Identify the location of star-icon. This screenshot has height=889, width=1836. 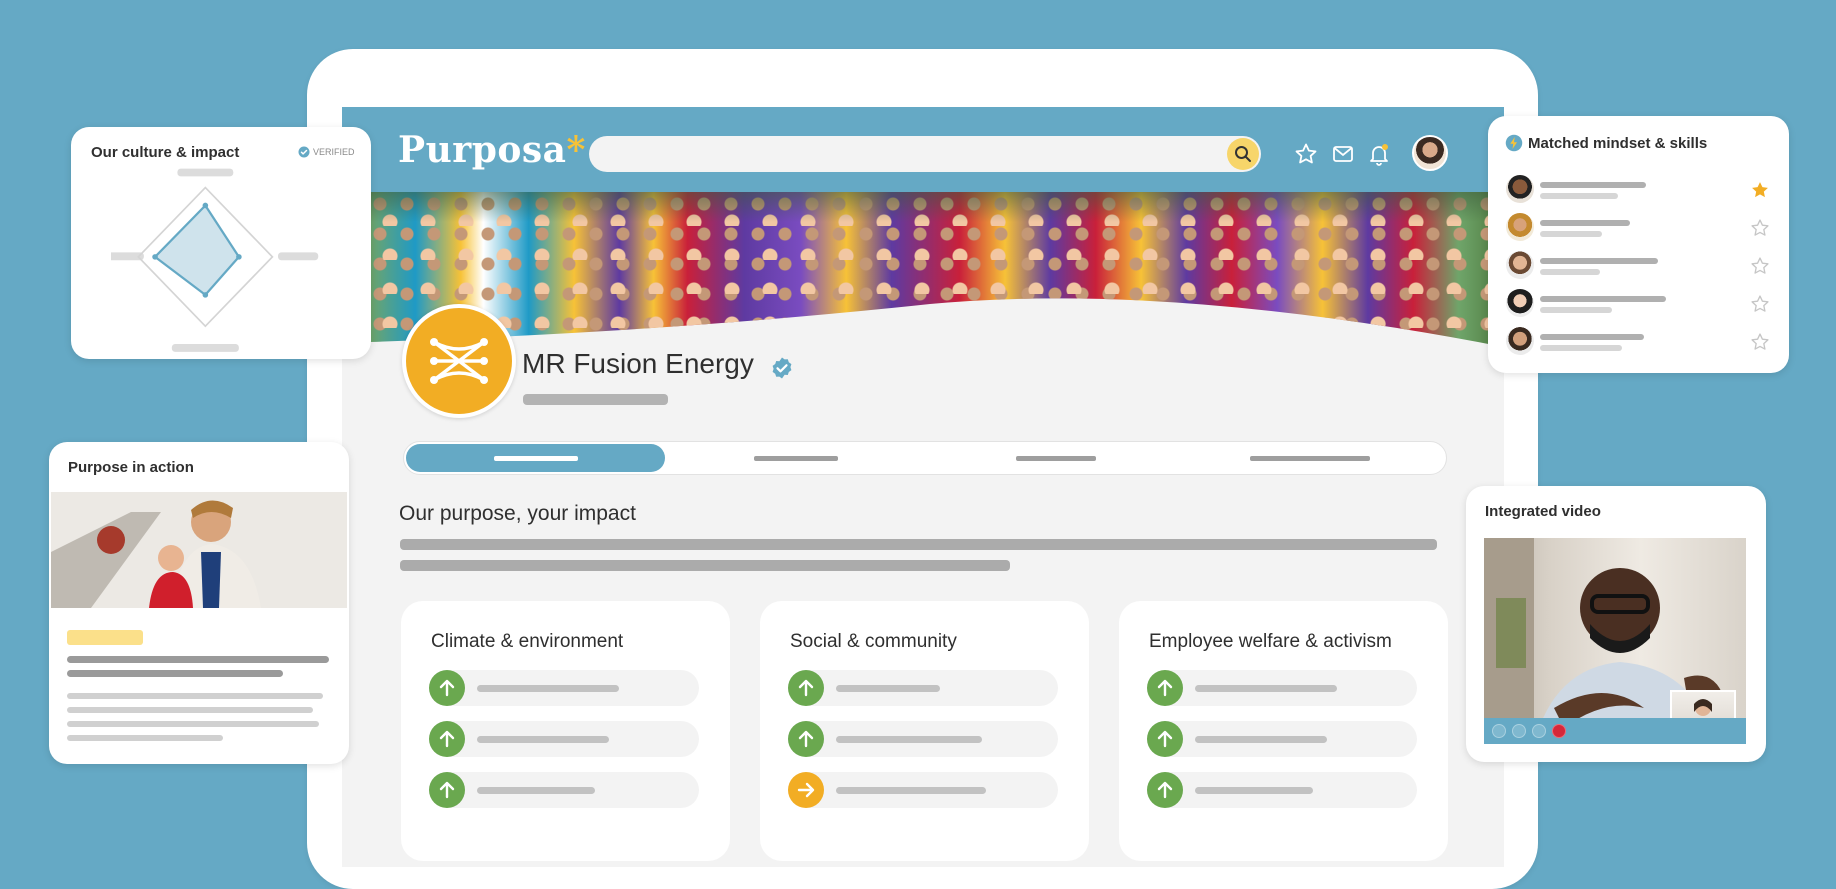
(1306, 154).